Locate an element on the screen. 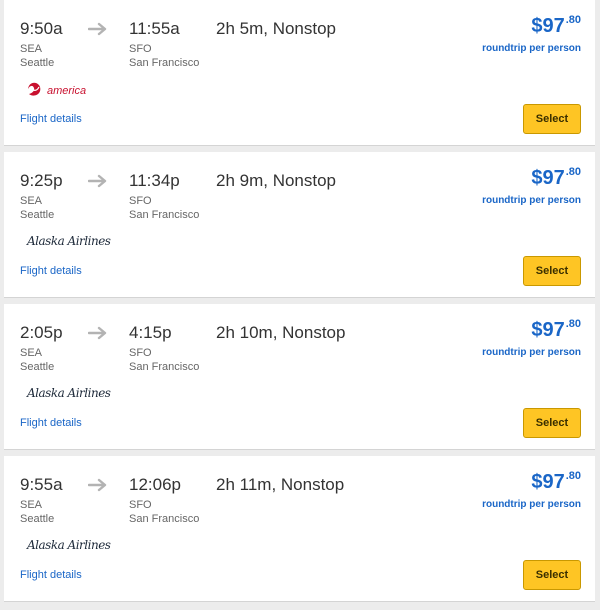 The width and height of the screenshot is (600, 610). flight-duration: 2h 5m, Nonstop is located at coordinates (276, 28).